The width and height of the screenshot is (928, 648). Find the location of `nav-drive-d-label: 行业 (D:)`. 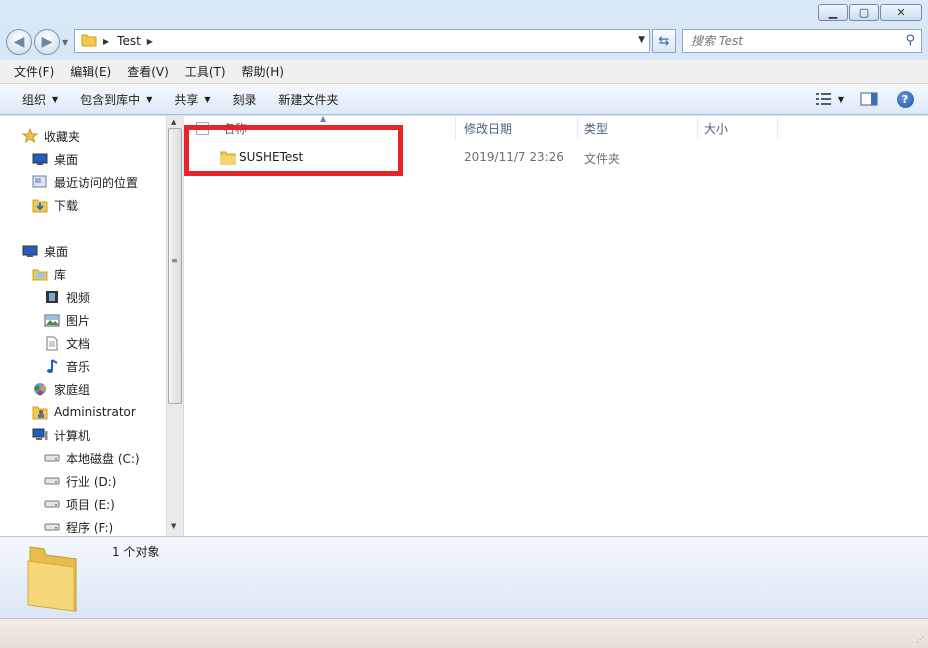

nav-drive-d-label: 行业 (D:) is located at coordinates (91, 481).